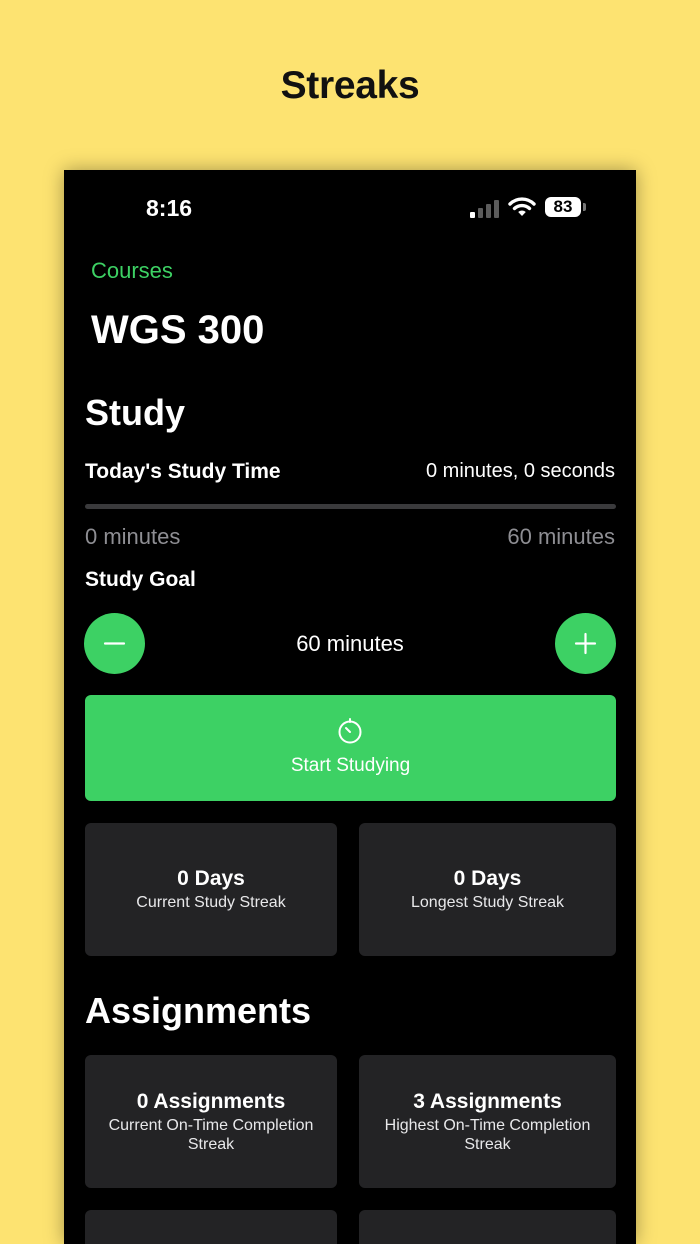 The height and width of the screenshot is (1244, 700). What do you see at coordinates (561, 536) in the screenshot?
I see `progress-max-label: 60 minutes` at bounding box center [561, 536].